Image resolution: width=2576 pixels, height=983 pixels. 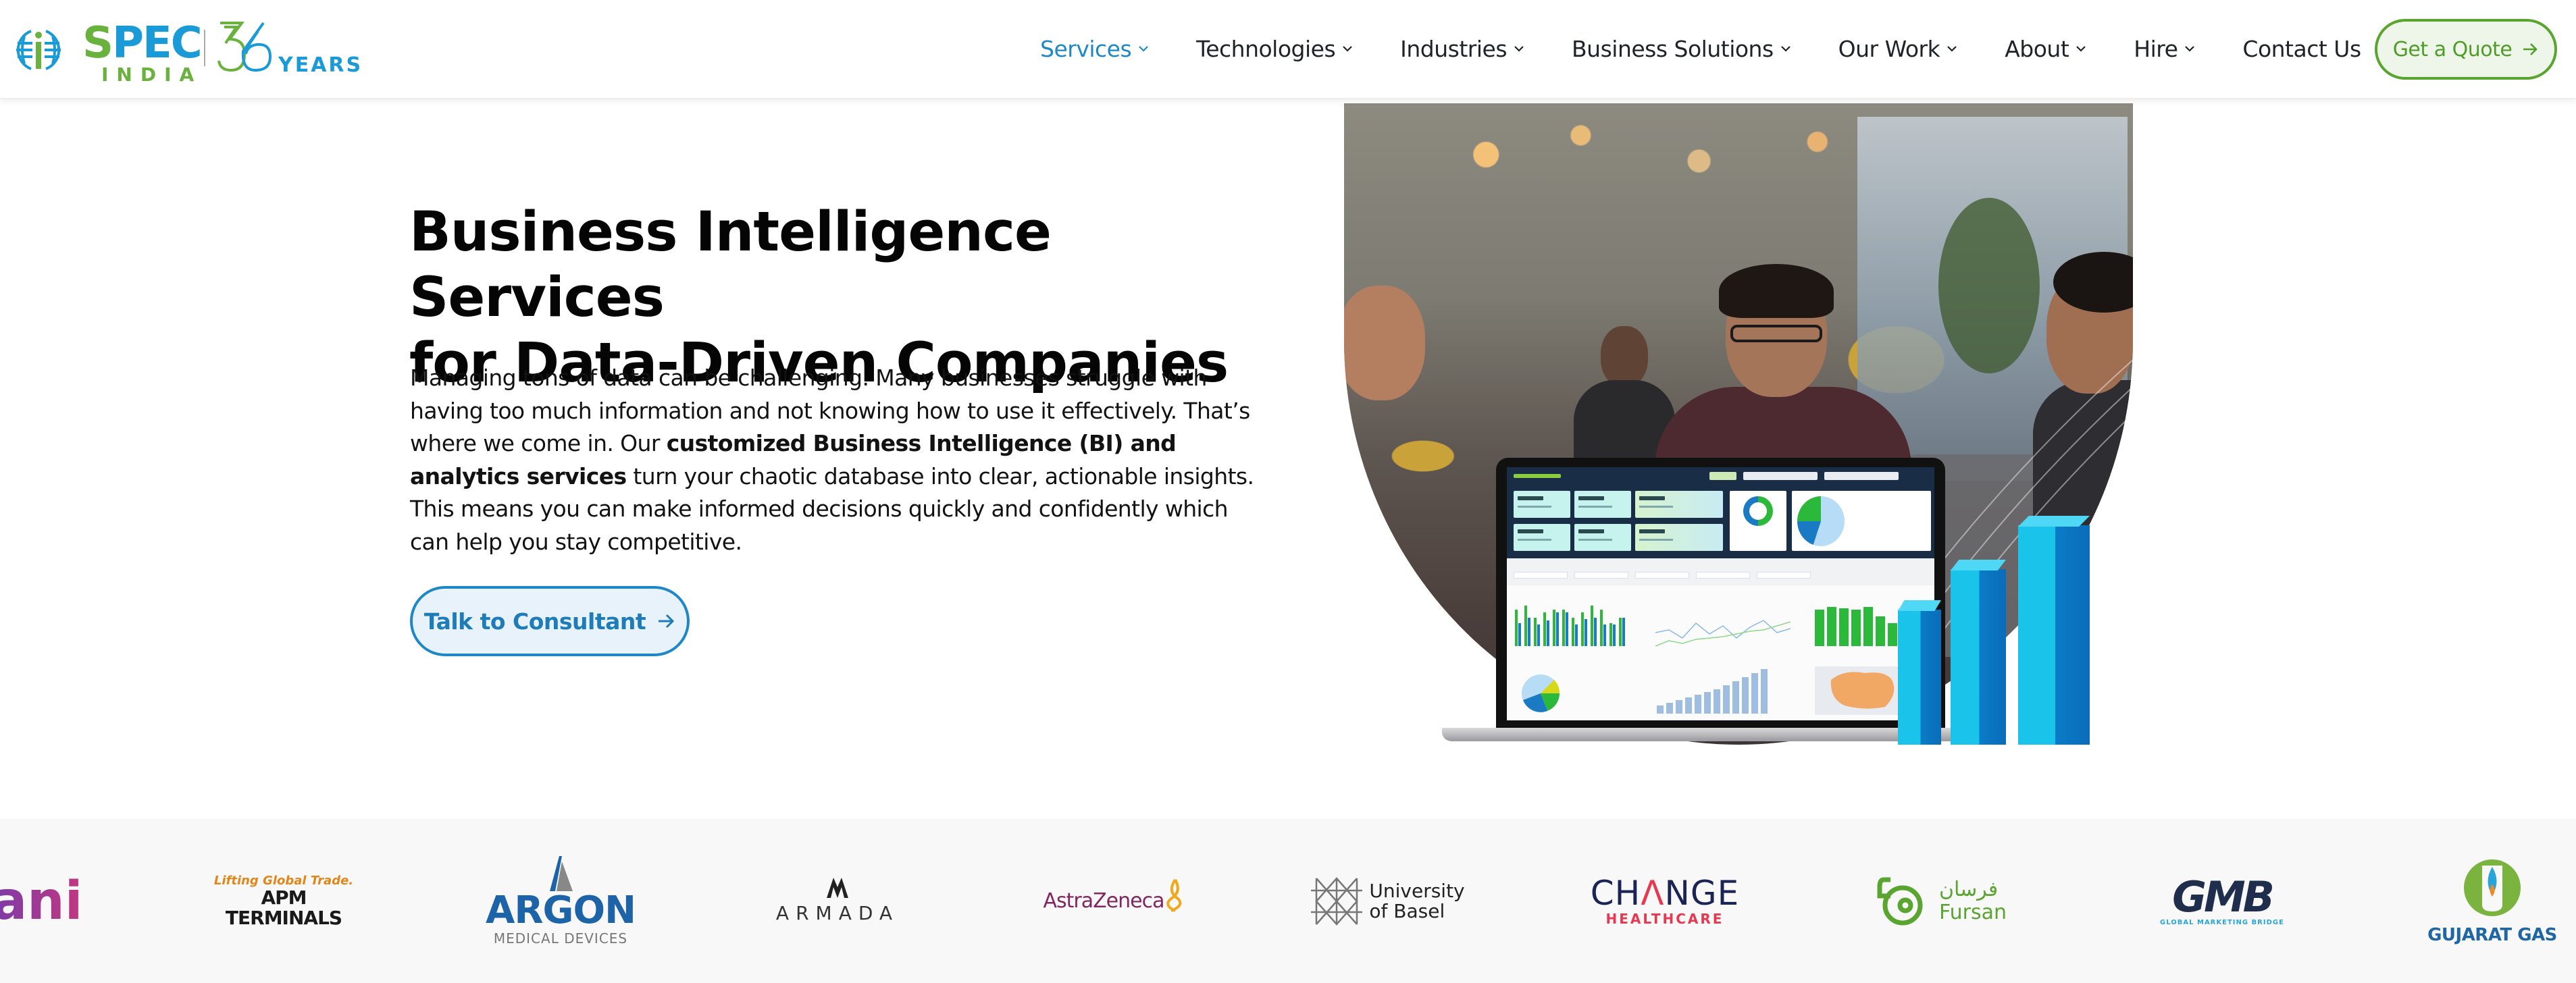 What do you see at coordinates (2492, 887) in the screenshot?
I see `gujarat-gas-flame-icon` at bounding box center [2492, 887].